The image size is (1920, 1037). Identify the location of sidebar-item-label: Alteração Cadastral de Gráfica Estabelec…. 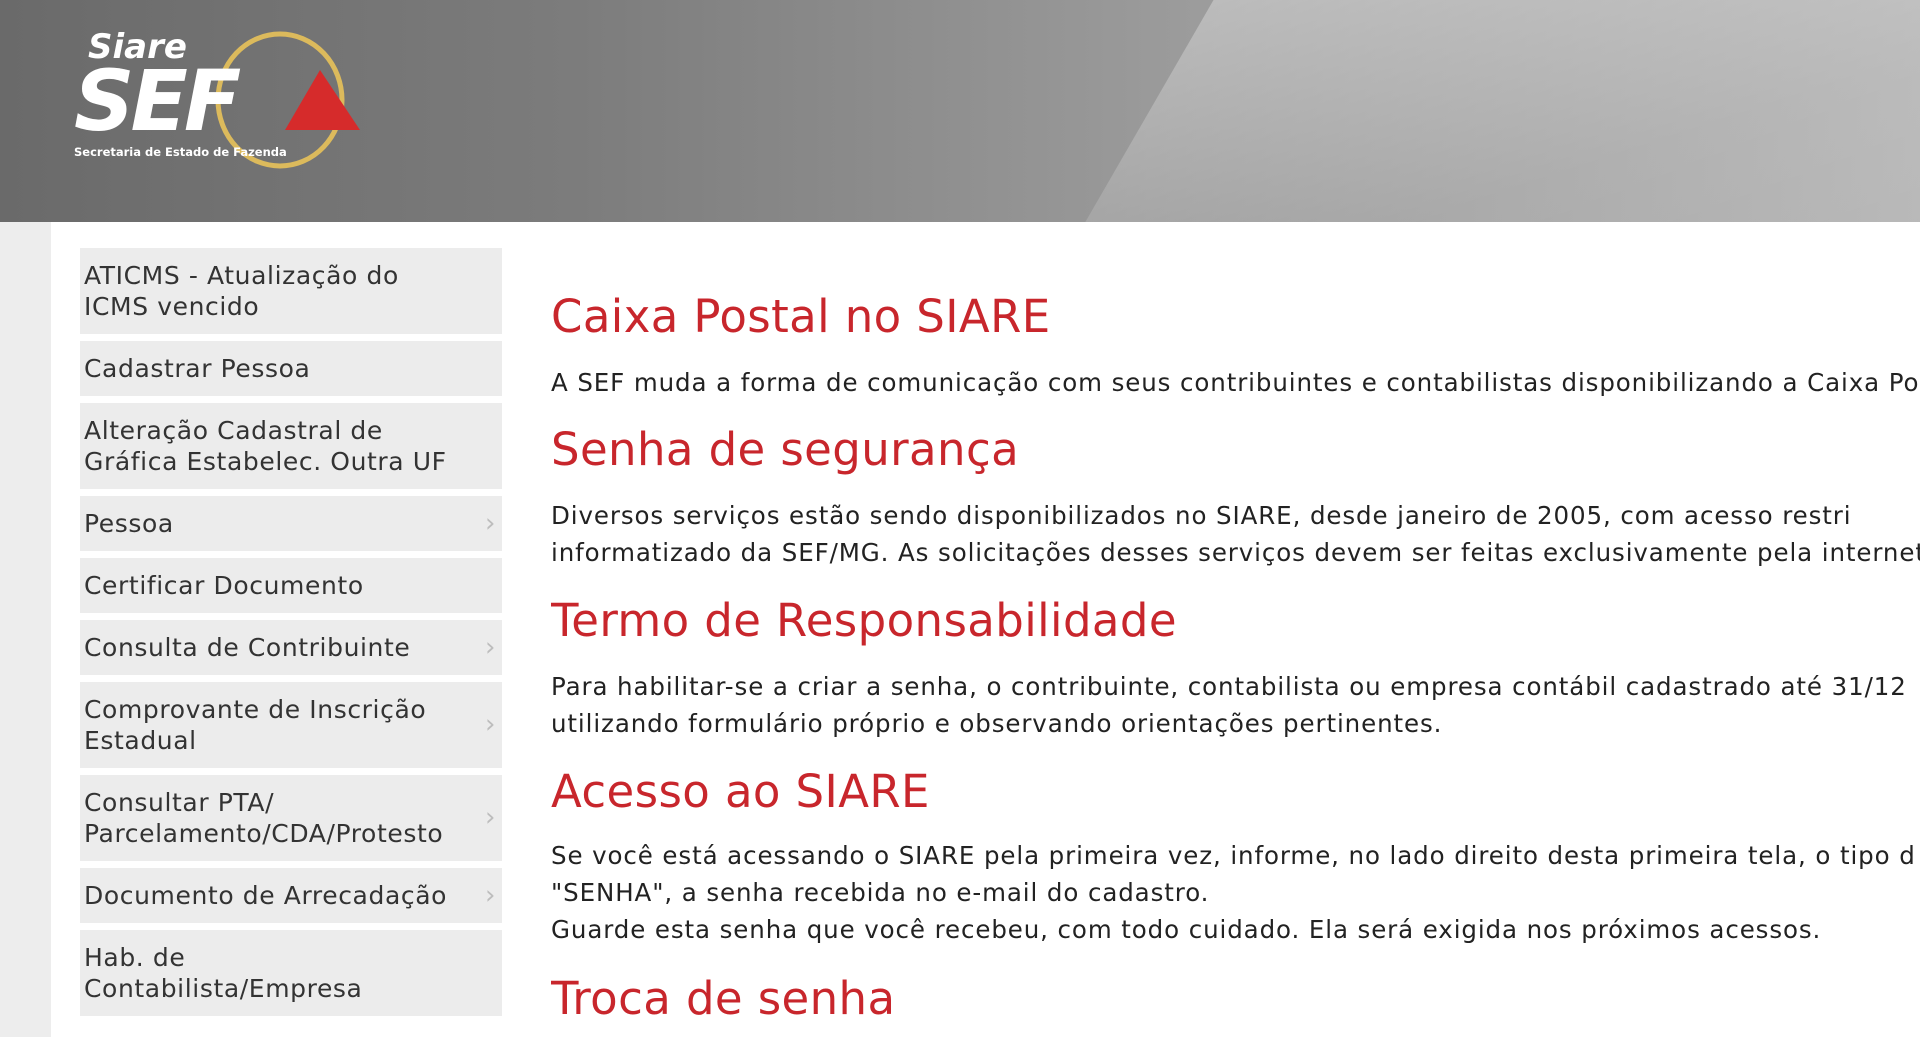
(265, 446).